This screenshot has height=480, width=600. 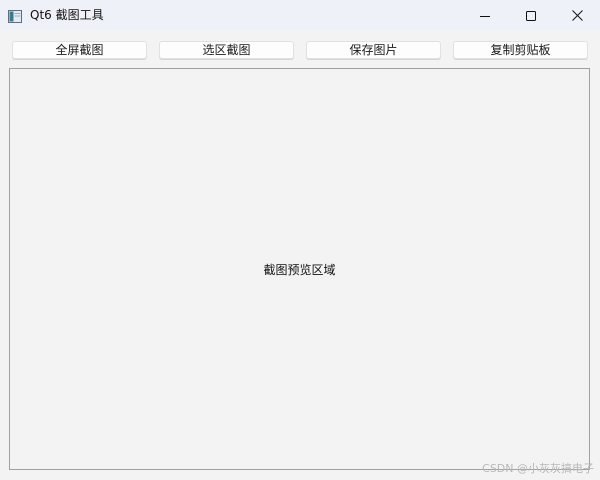 I want to click on maximize-button, so click(x=531, y=15).